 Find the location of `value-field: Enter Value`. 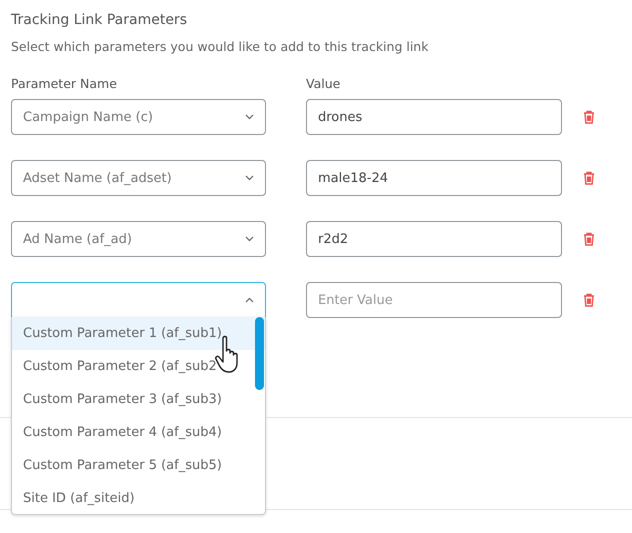

value-field: Enter Value is located at coordinates (434, 300).